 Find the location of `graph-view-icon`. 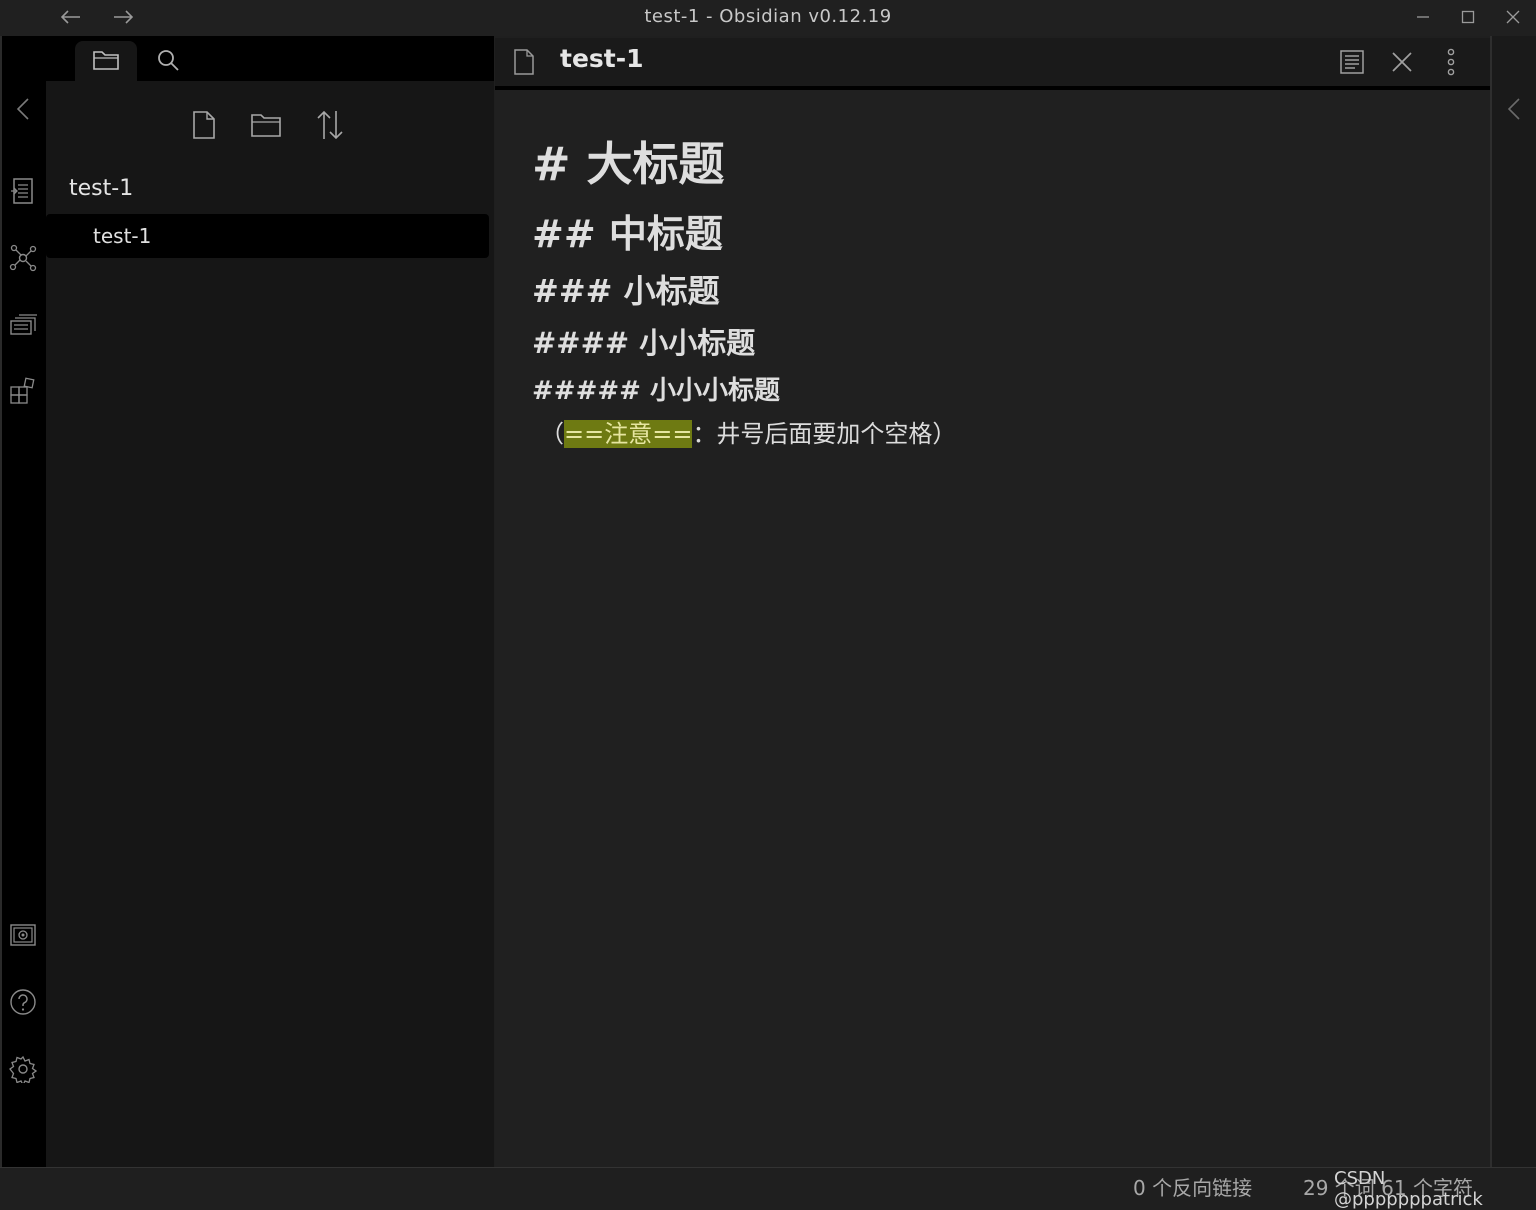

graph-view-icon is located at coordinates (23, 258).